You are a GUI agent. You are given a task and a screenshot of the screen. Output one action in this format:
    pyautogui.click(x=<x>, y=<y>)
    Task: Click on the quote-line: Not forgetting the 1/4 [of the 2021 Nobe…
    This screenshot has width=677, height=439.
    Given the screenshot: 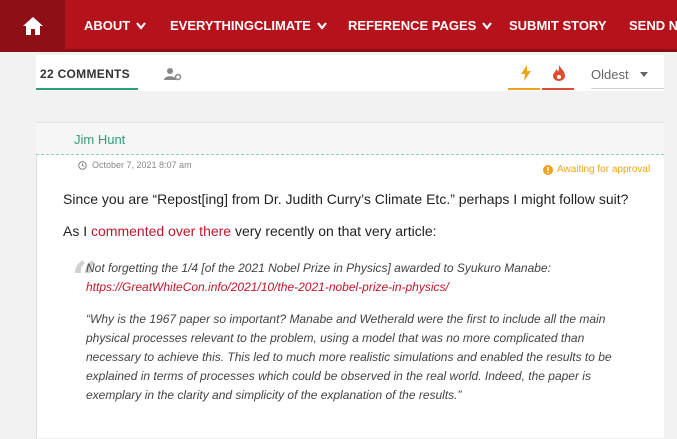 What is the action you would take?
    pyautogui.click(x=318, y=268)
    